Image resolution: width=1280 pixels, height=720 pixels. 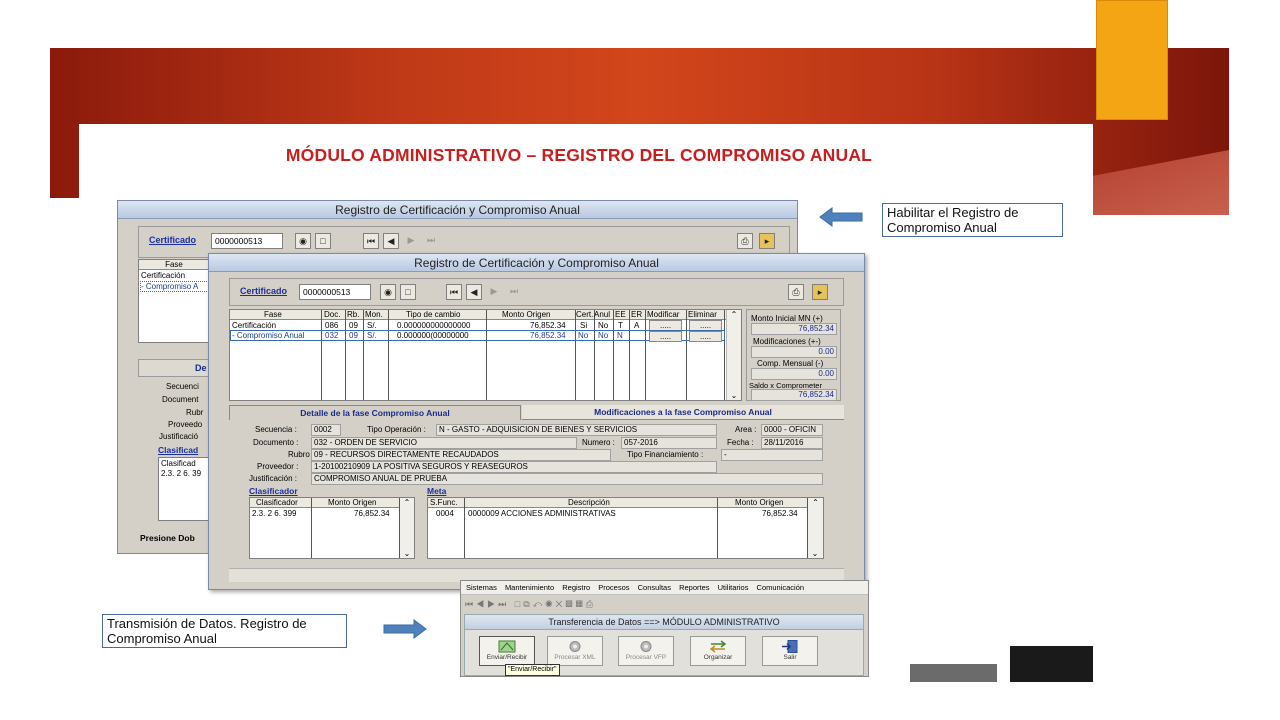 What do you see at coordinates (254, 325) in the screenshot?
I see `table-row: Certificación` at bounding box center [254, 325].